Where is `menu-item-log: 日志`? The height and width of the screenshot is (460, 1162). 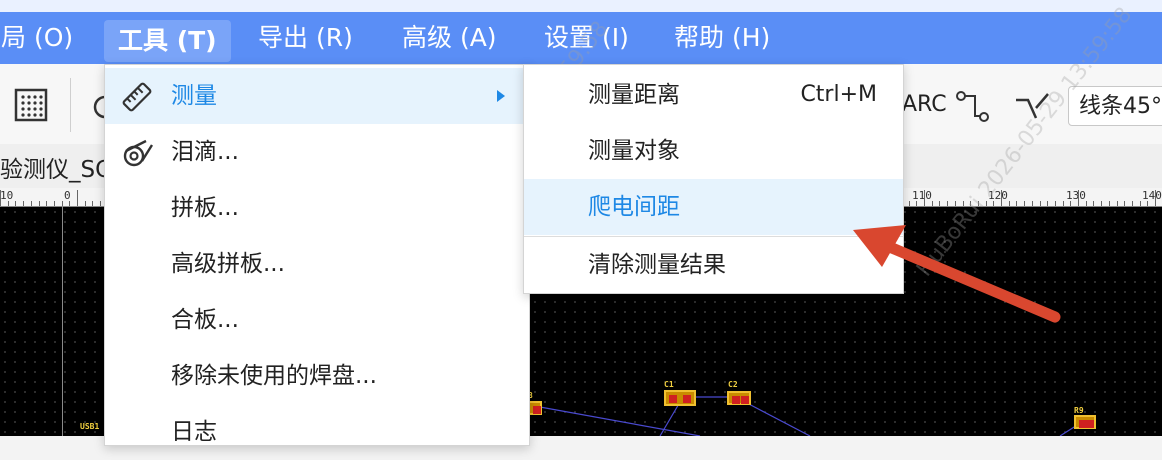 menu-item-log: 日志 is located at coordinates (317, 432).